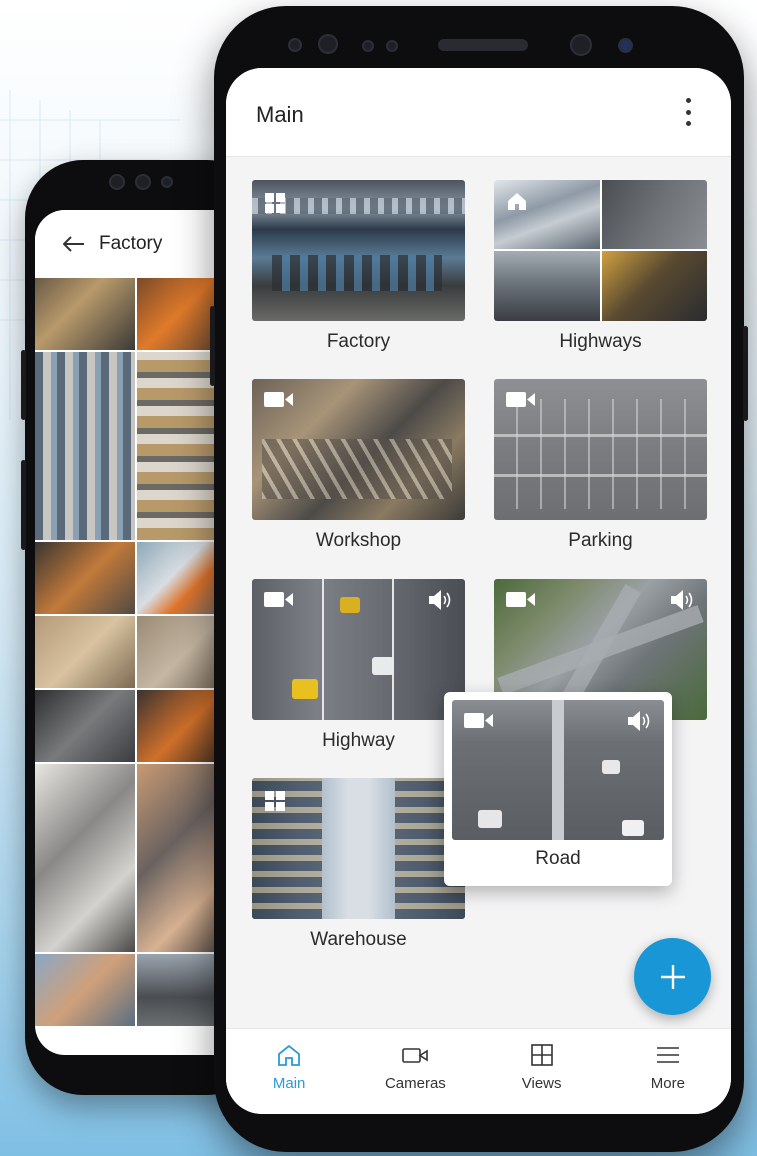  Describe the element at coordinates (131, 243) in the screenshot. I see `back-phone-title: Factory` at that location.